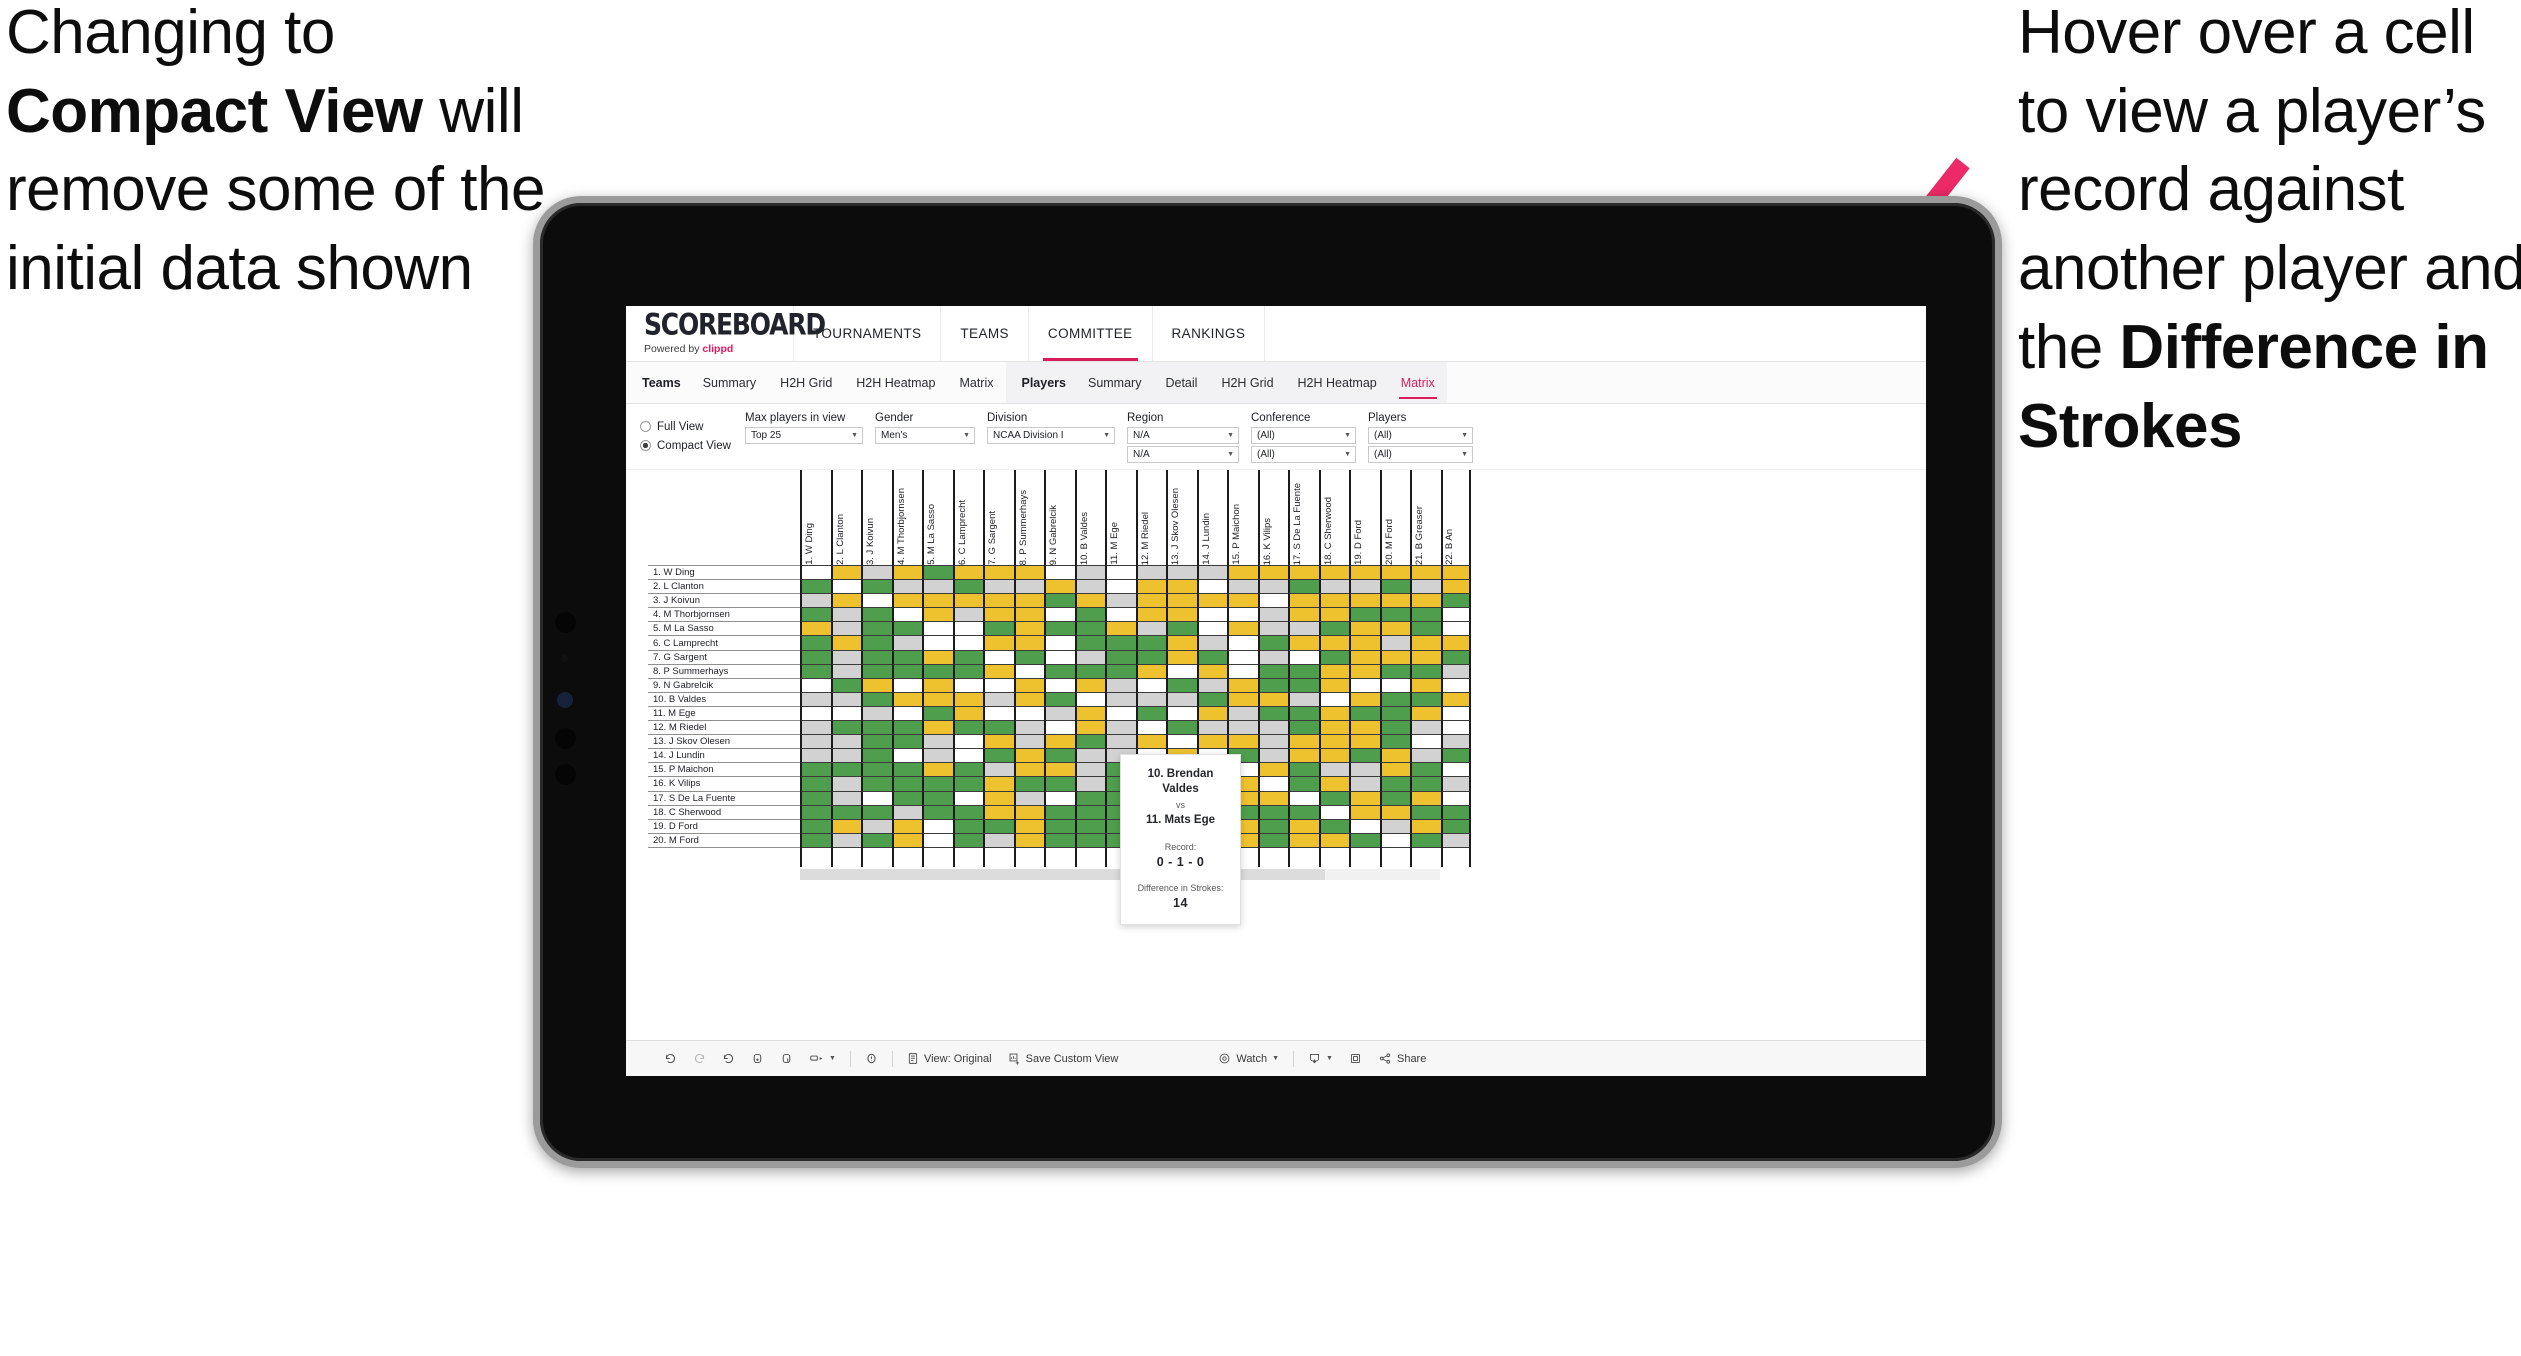 The height and width of the screenshot is (1356, 2521). What do you see at coordinates (985, 333) in the screenshot?
I see `topnav-item-teams: TEAMS` at bounding box center [985, 333].